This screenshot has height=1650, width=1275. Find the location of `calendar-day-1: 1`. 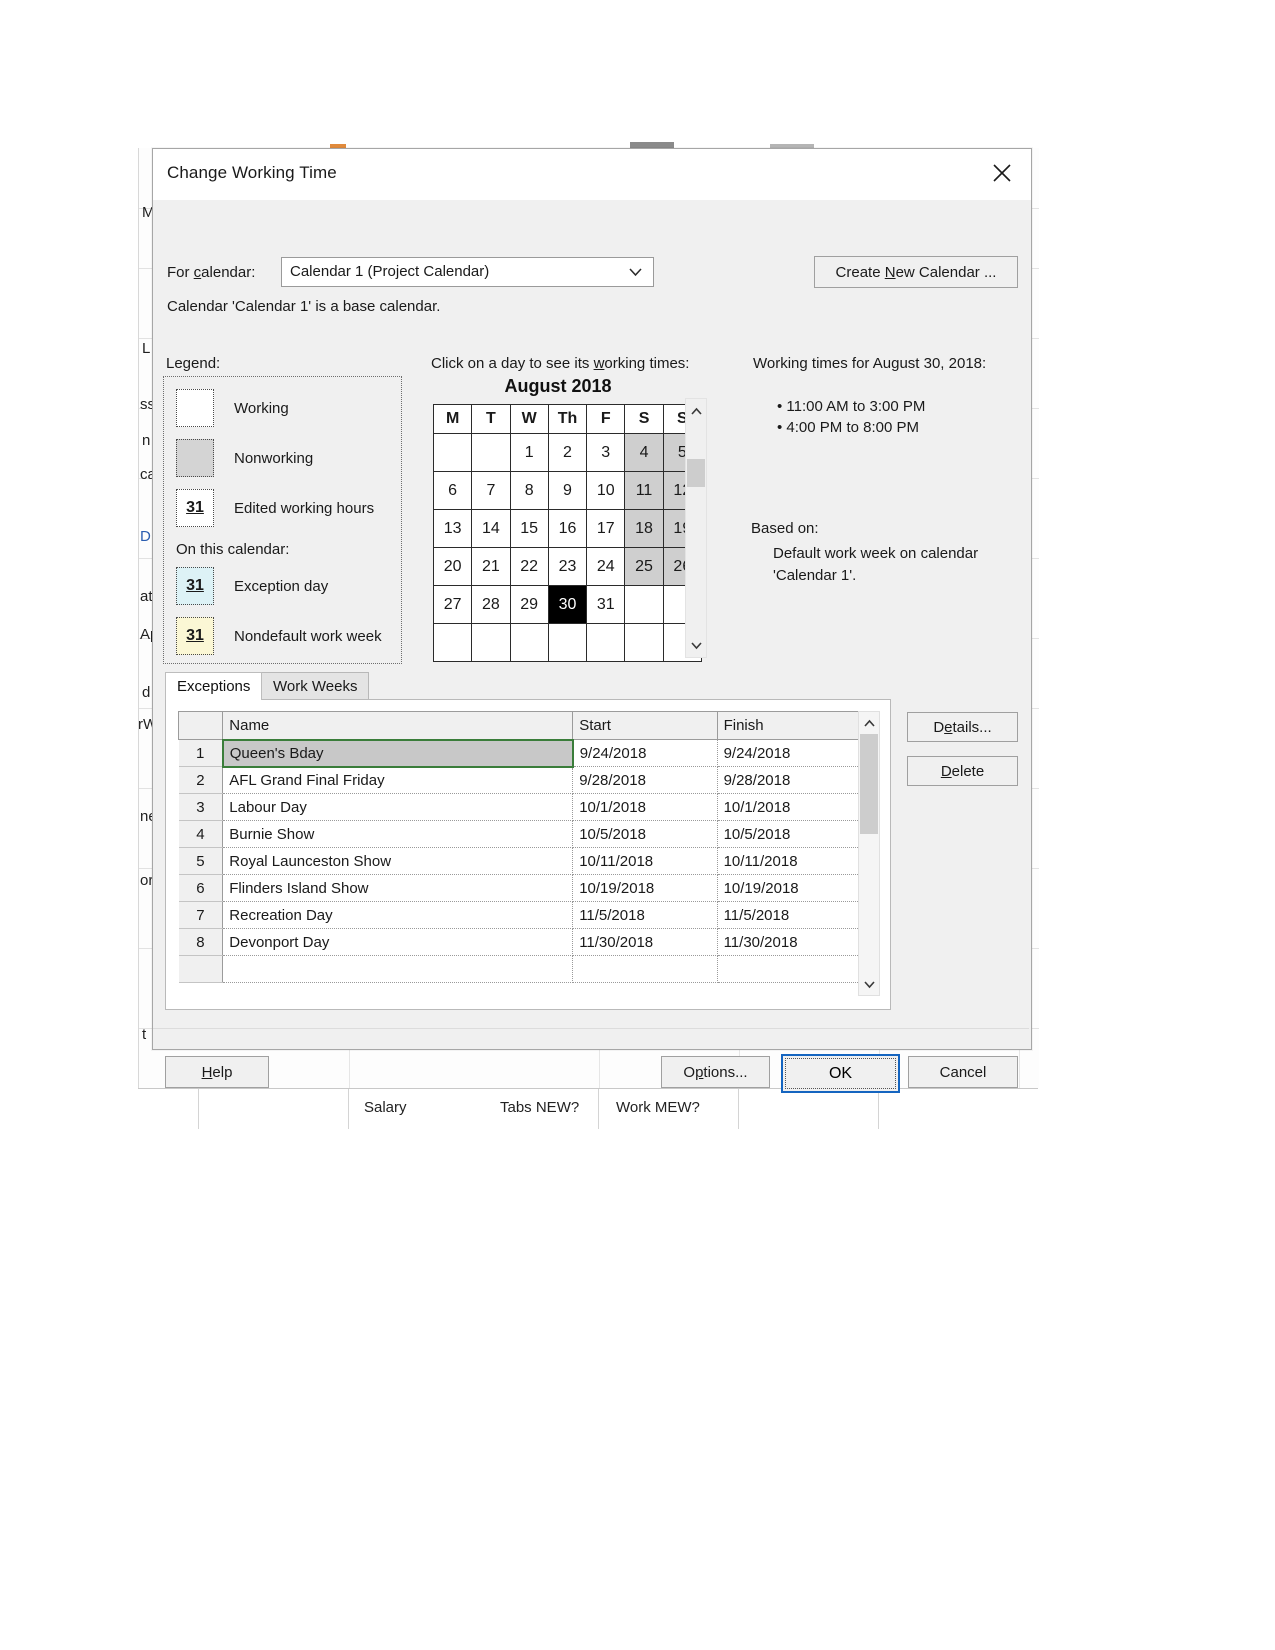

calendar-day-1: 1 is located at coordinates (529, 452).